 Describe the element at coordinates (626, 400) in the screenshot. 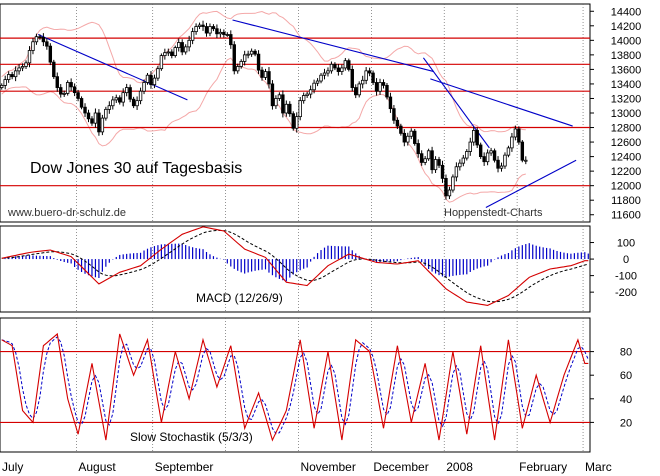

I see `stoch-tick-label-2: 40` at that location.